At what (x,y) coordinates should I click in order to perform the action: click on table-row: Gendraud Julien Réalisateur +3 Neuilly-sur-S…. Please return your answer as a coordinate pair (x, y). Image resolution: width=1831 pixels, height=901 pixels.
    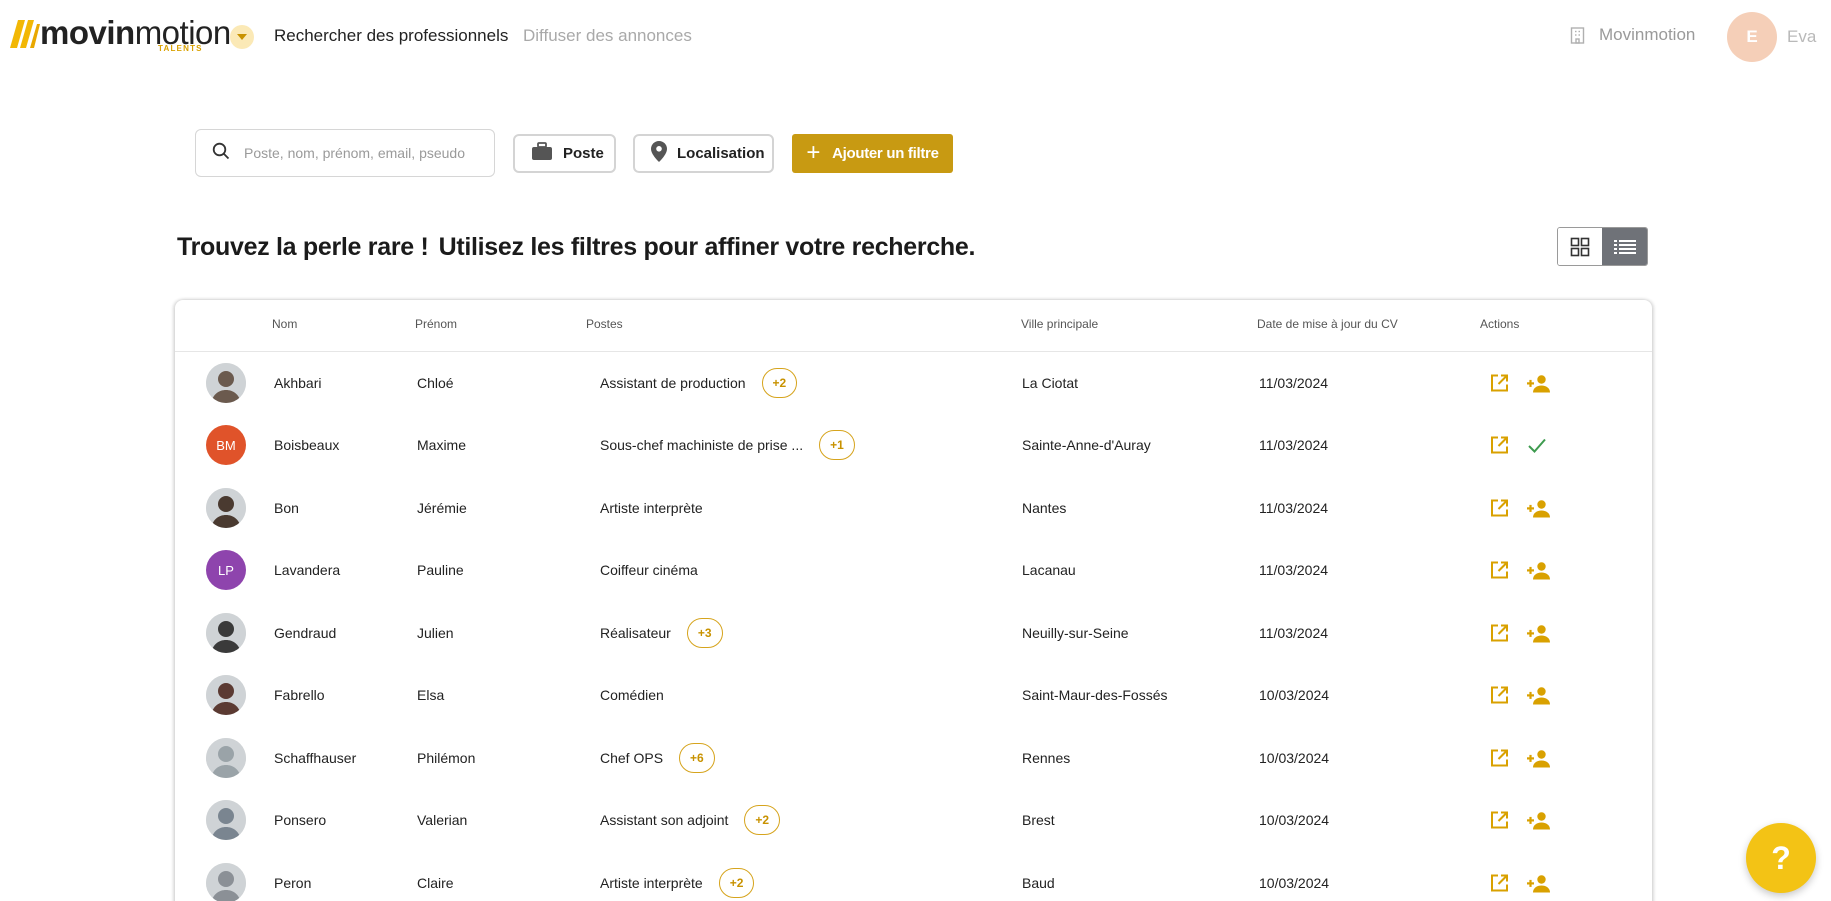
    Looking at the image, I should click on (913, 633).